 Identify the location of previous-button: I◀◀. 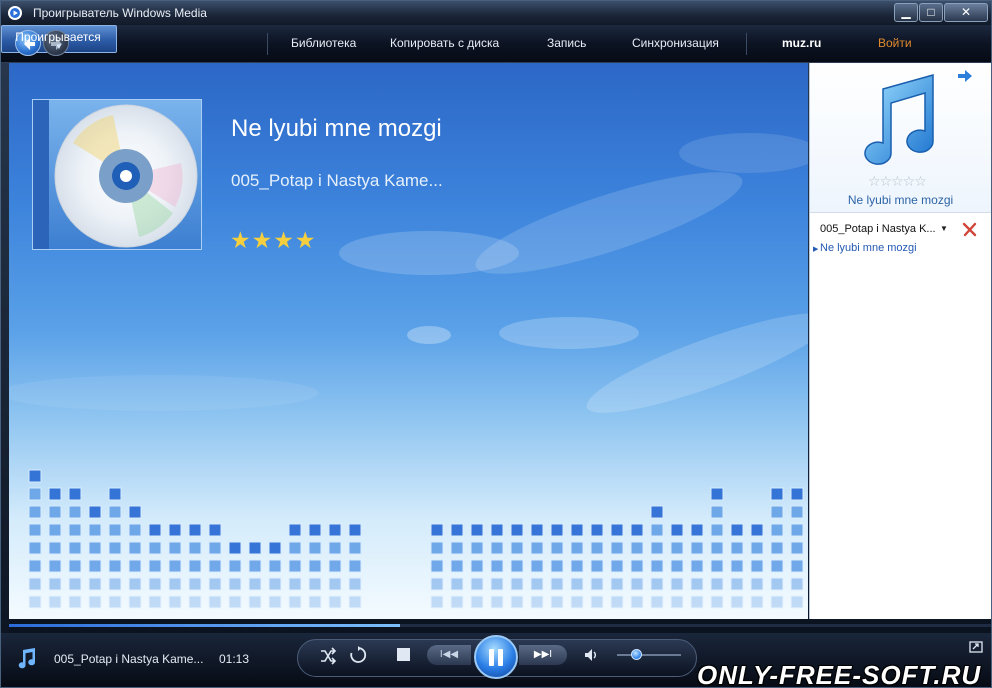
(449, 655).